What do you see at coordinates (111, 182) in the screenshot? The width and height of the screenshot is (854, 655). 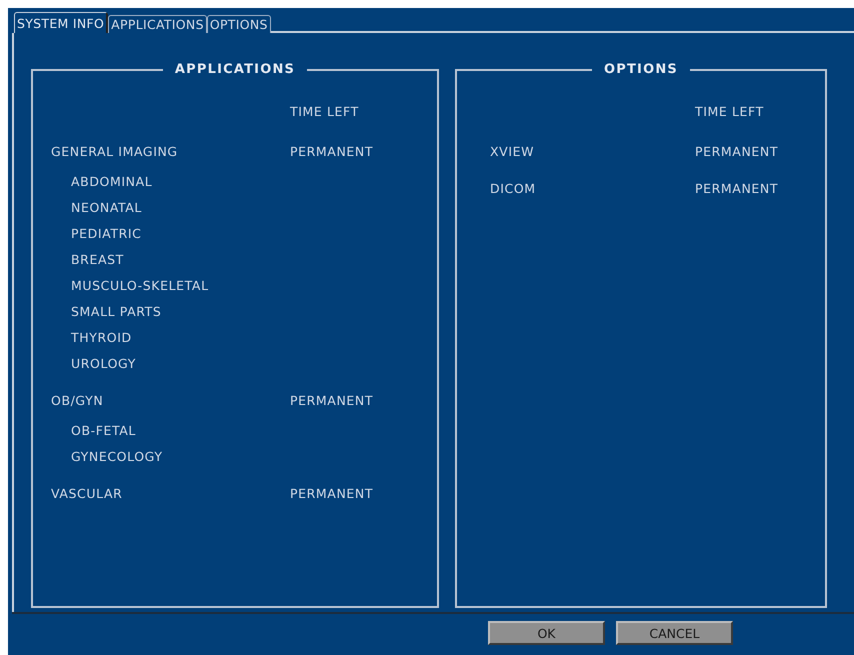 I see `sub-license-name: ABDOMINAL` at bounding box center [111, 182].